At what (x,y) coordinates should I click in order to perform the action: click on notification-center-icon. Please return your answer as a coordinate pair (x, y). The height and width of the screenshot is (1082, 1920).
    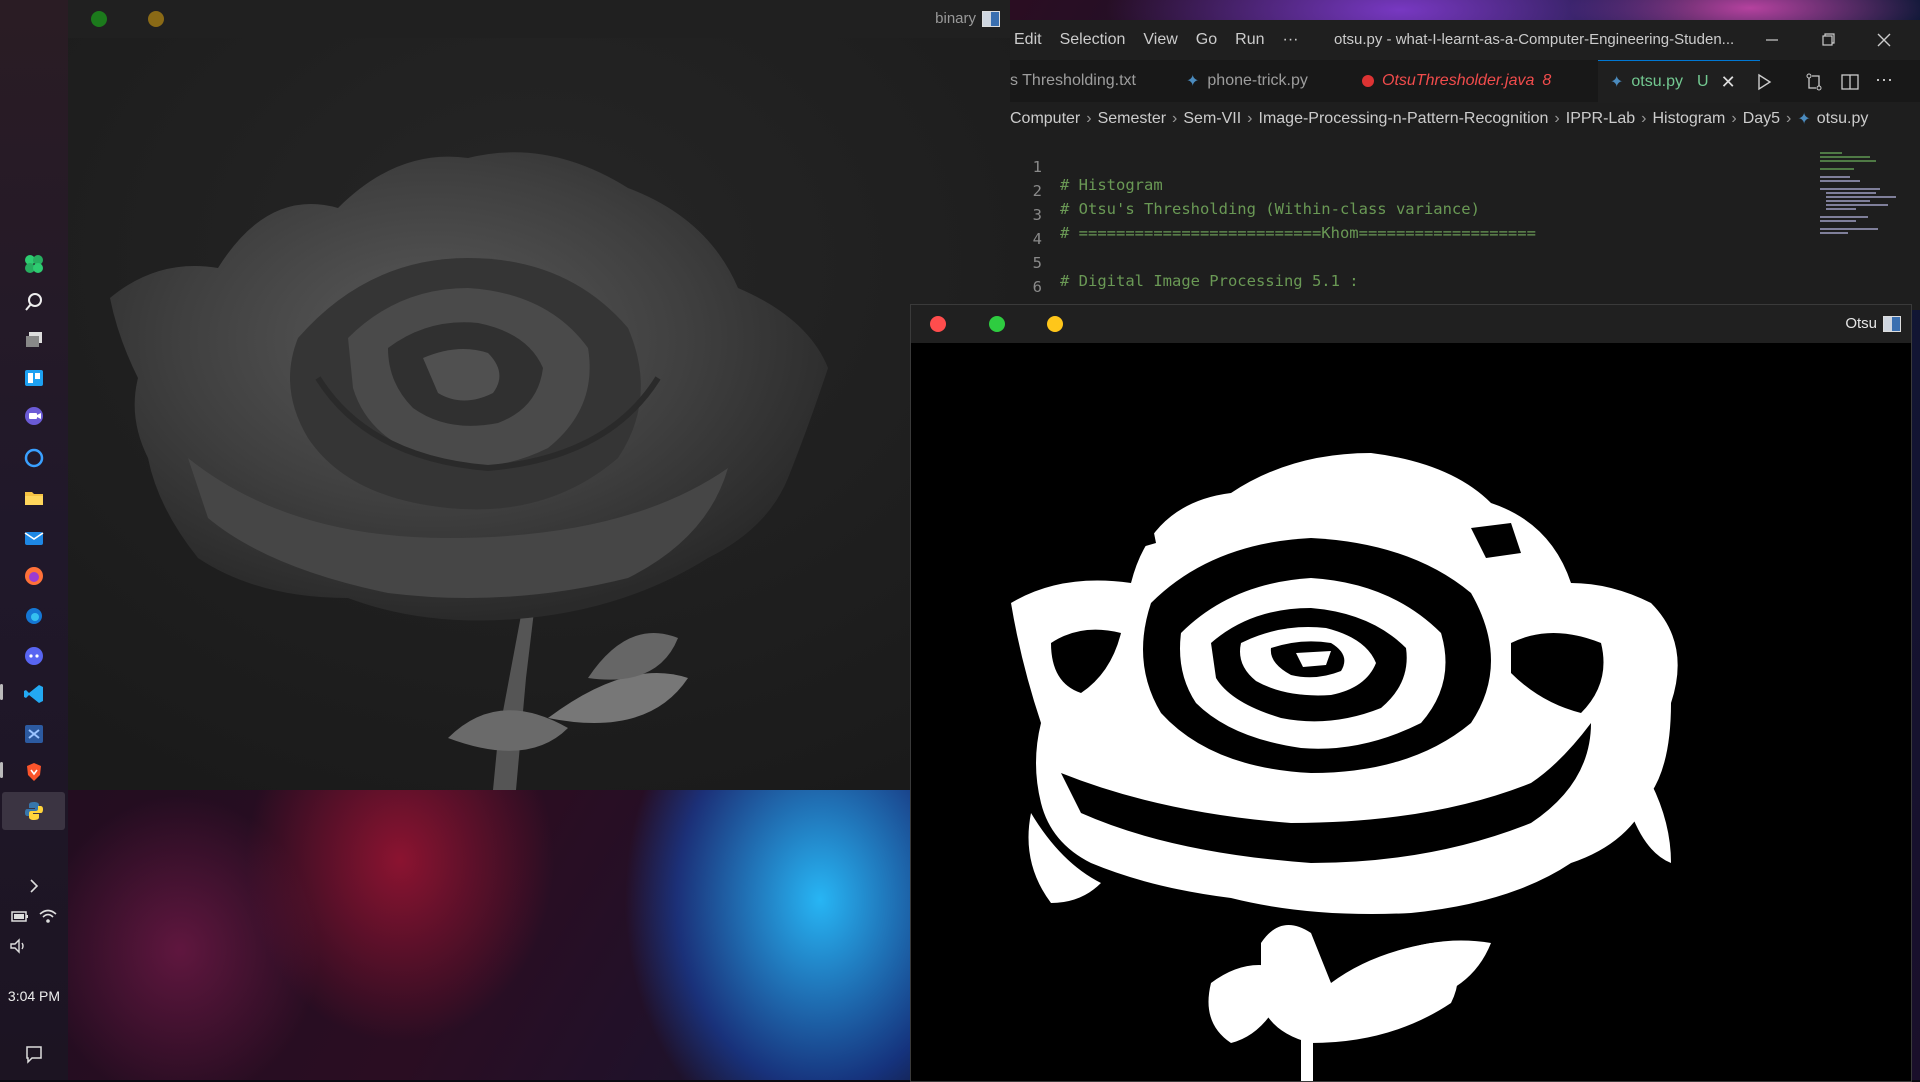
    Looking at the image, I should click on (34, 1054).